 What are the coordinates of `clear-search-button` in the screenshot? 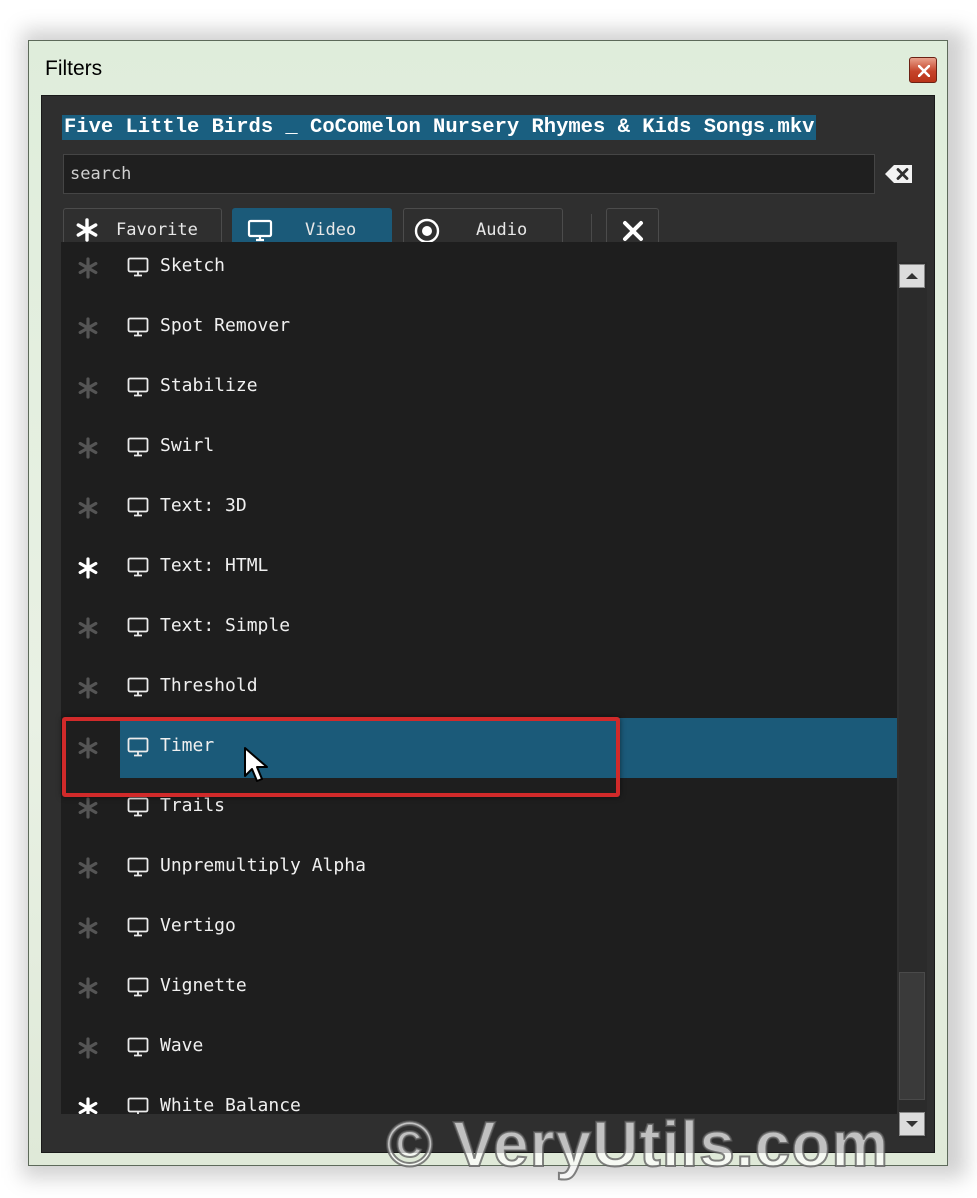 It's located at (899, 174).